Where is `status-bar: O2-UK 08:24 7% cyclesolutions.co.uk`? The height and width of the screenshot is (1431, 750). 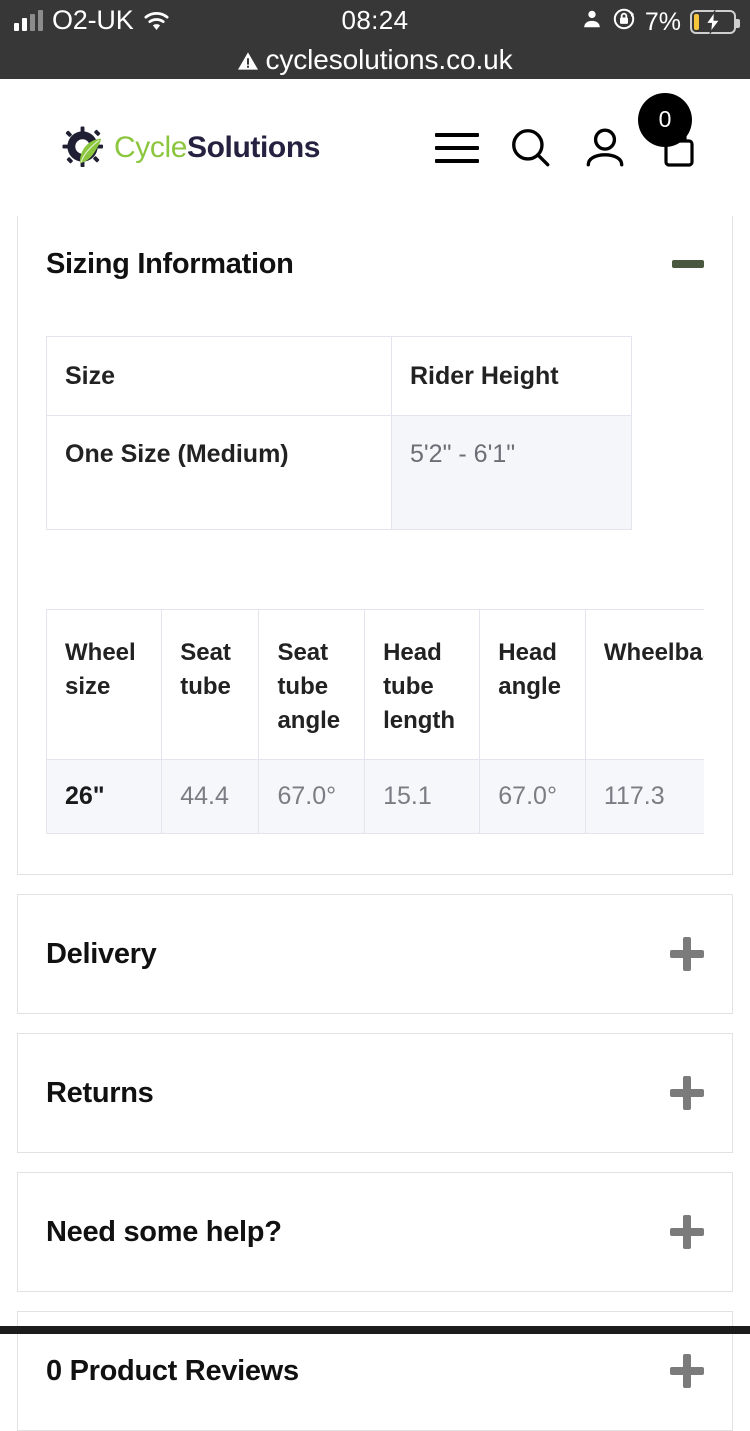 status-bar: O2-UK 08:24 7% cyclesolutions.co.uk is located at coordinates (375, 39).